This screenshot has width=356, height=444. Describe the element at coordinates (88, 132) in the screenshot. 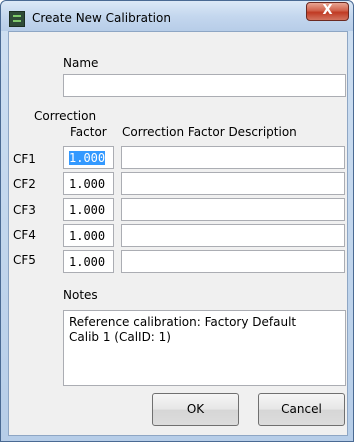

I see `correction-factor-header-line2: Factor` at that location.